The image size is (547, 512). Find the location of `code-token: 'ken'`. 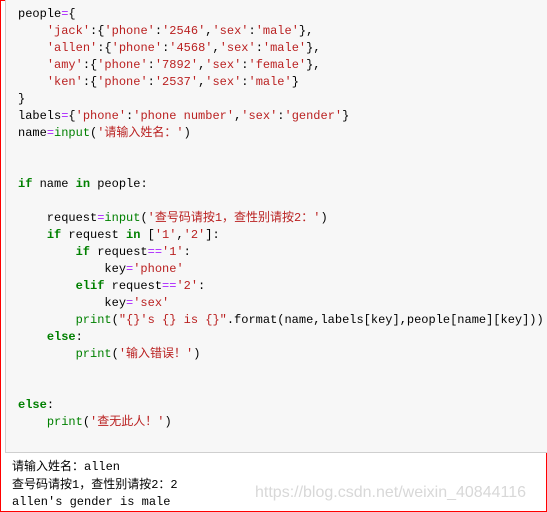

code-token: 'ken' is located at coordinates (64, 82).